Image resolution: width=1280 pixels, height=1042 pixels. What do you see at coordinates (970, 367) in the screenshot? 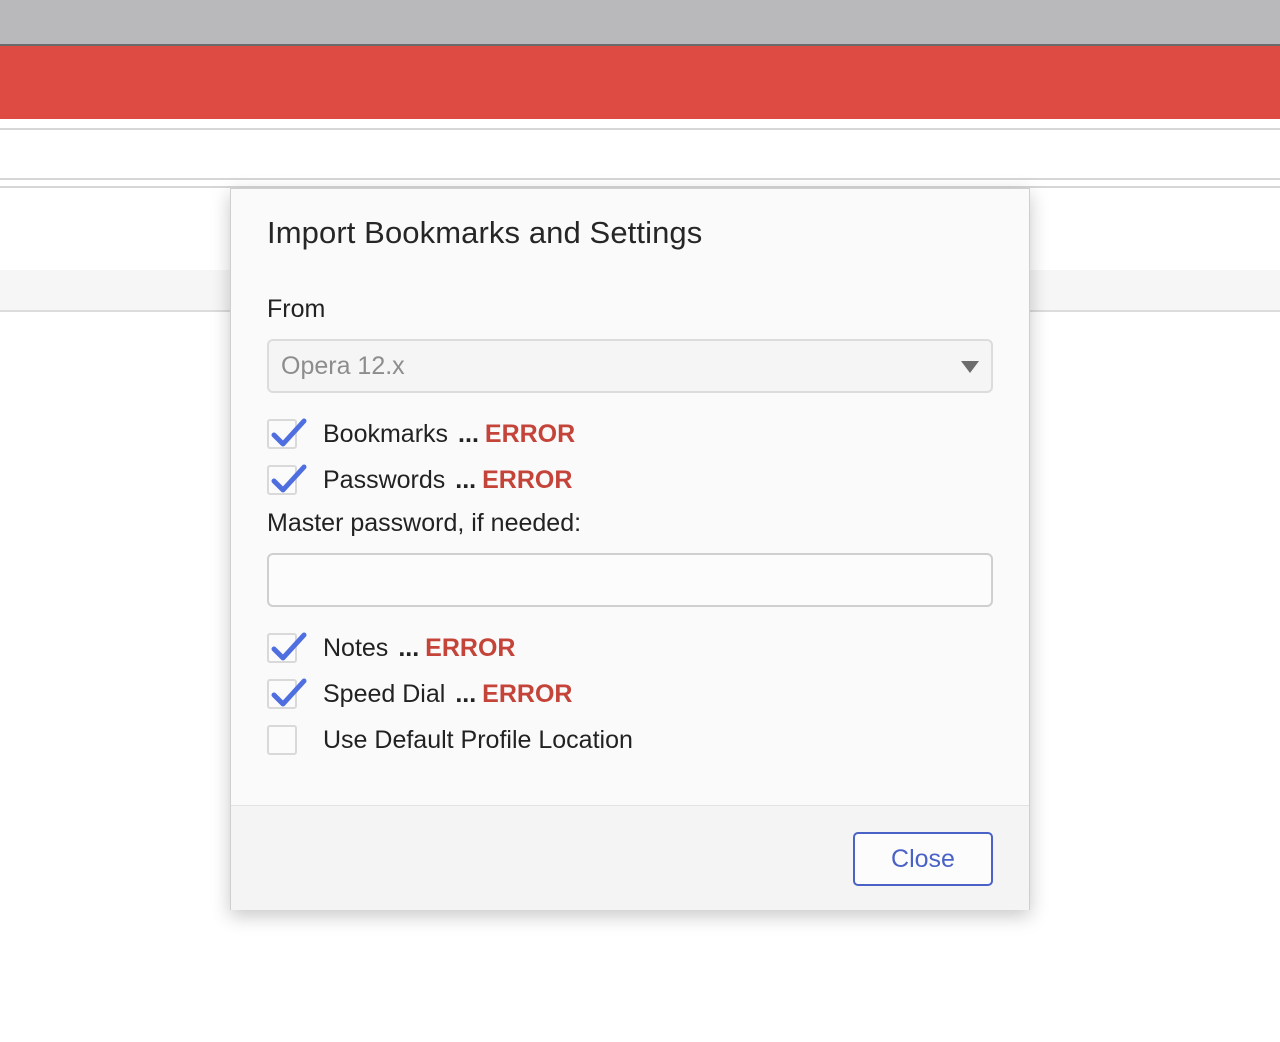
I see `chevron-down-icon` at bounding box center [970, 367].